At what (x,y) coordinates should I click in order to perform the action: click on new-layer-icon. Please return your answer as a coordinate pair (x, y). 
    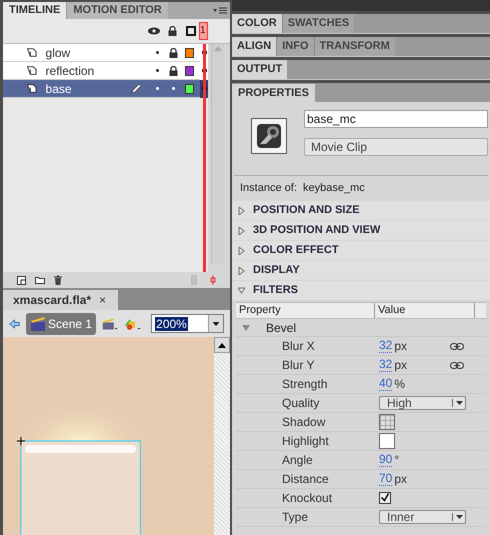
    Looking at the image, I should click on (21, 280).